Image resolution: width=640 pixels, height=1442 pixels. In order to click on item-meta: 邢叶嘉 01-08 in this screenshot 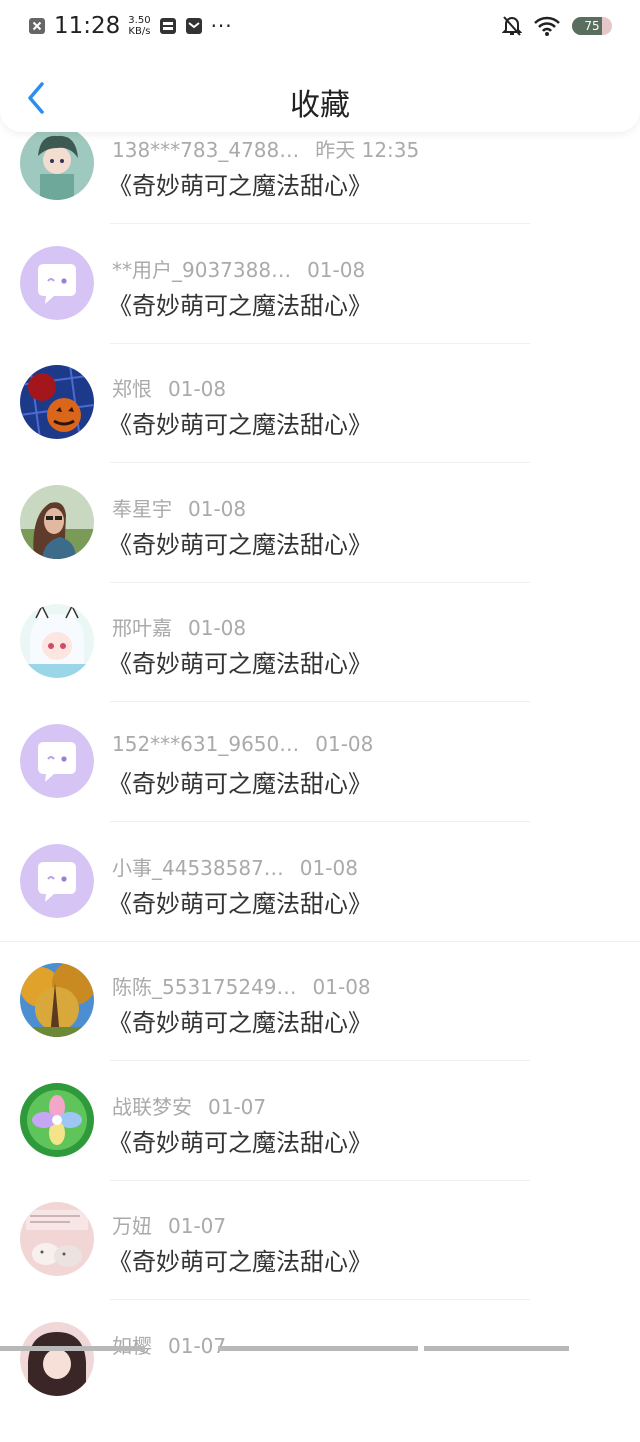, I will do `click(179, 626)`.